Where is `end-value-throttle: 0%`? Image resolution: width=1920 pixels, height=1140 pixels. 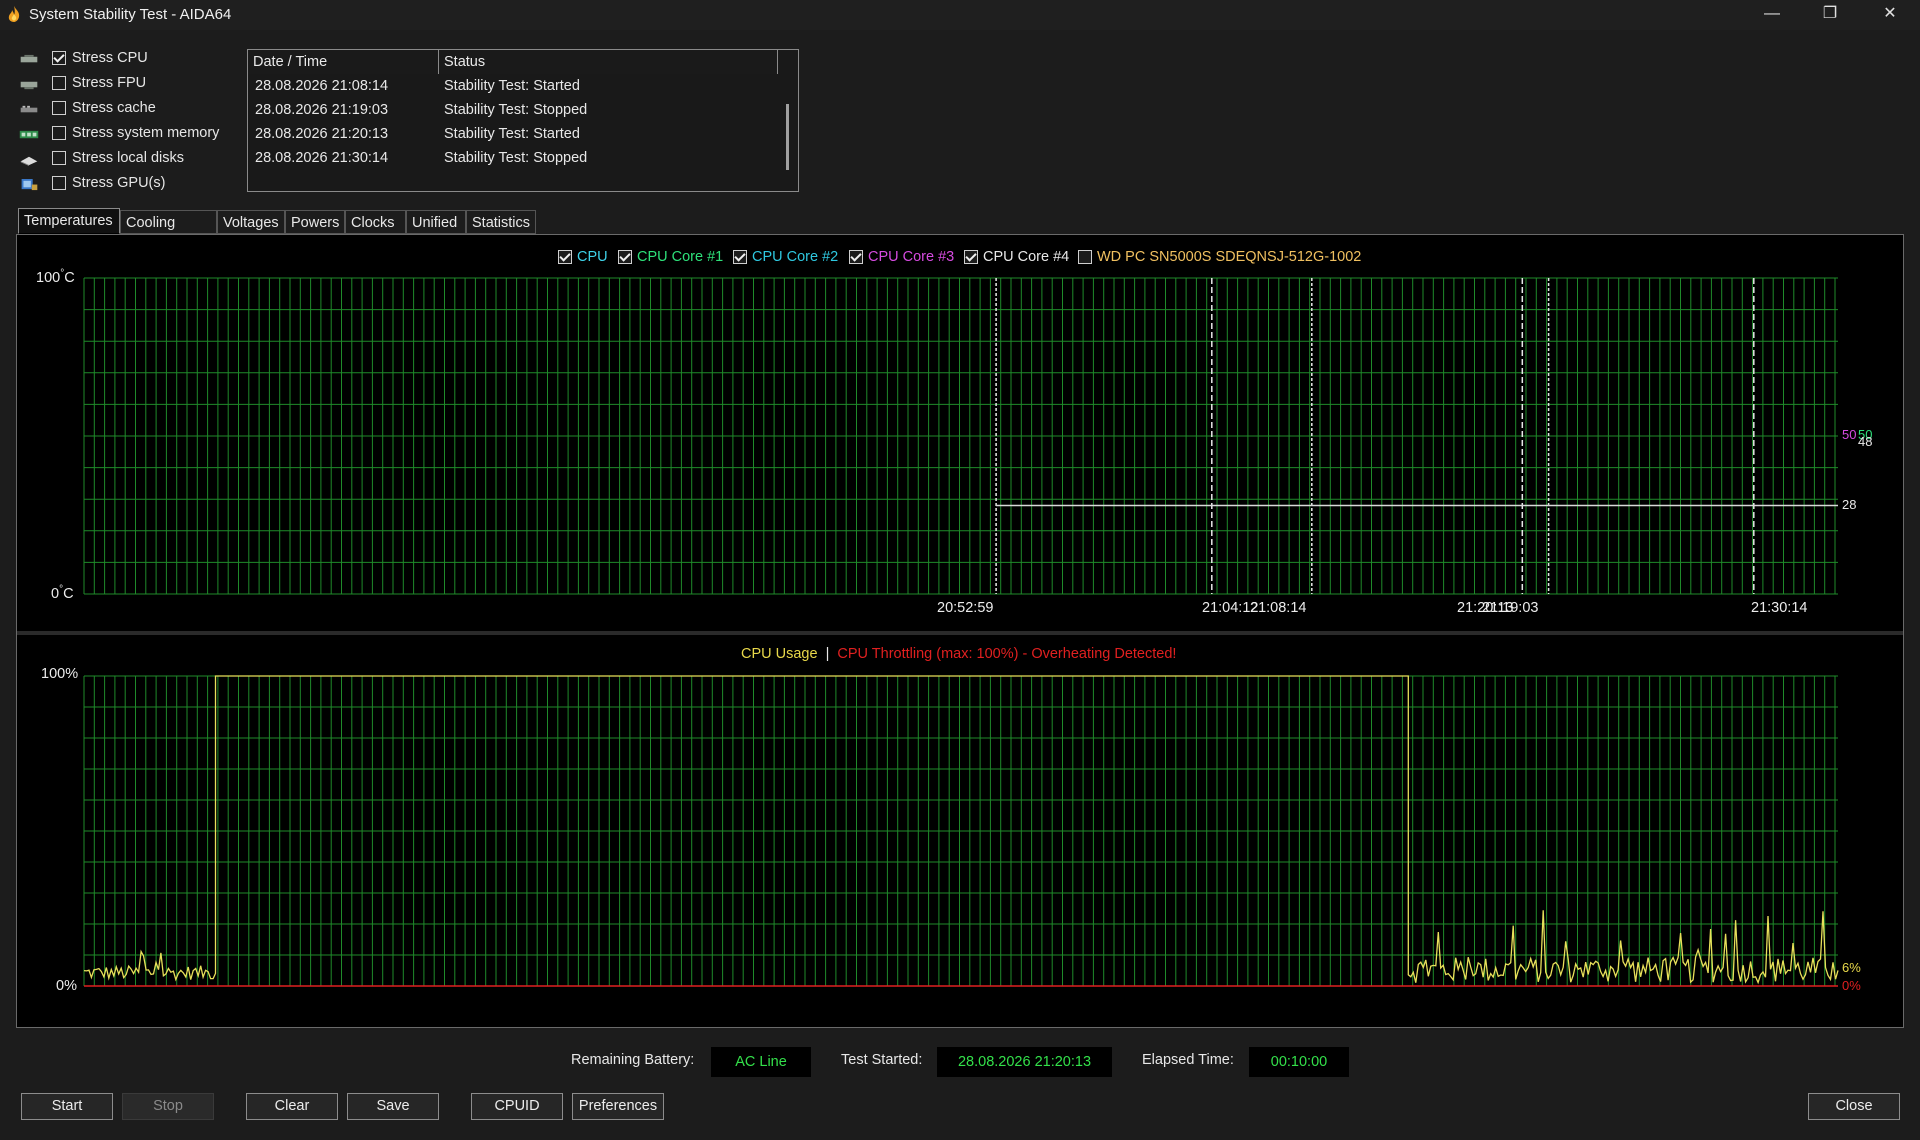
end-value-throttle: 0% is located at coordinates (1851, 985).